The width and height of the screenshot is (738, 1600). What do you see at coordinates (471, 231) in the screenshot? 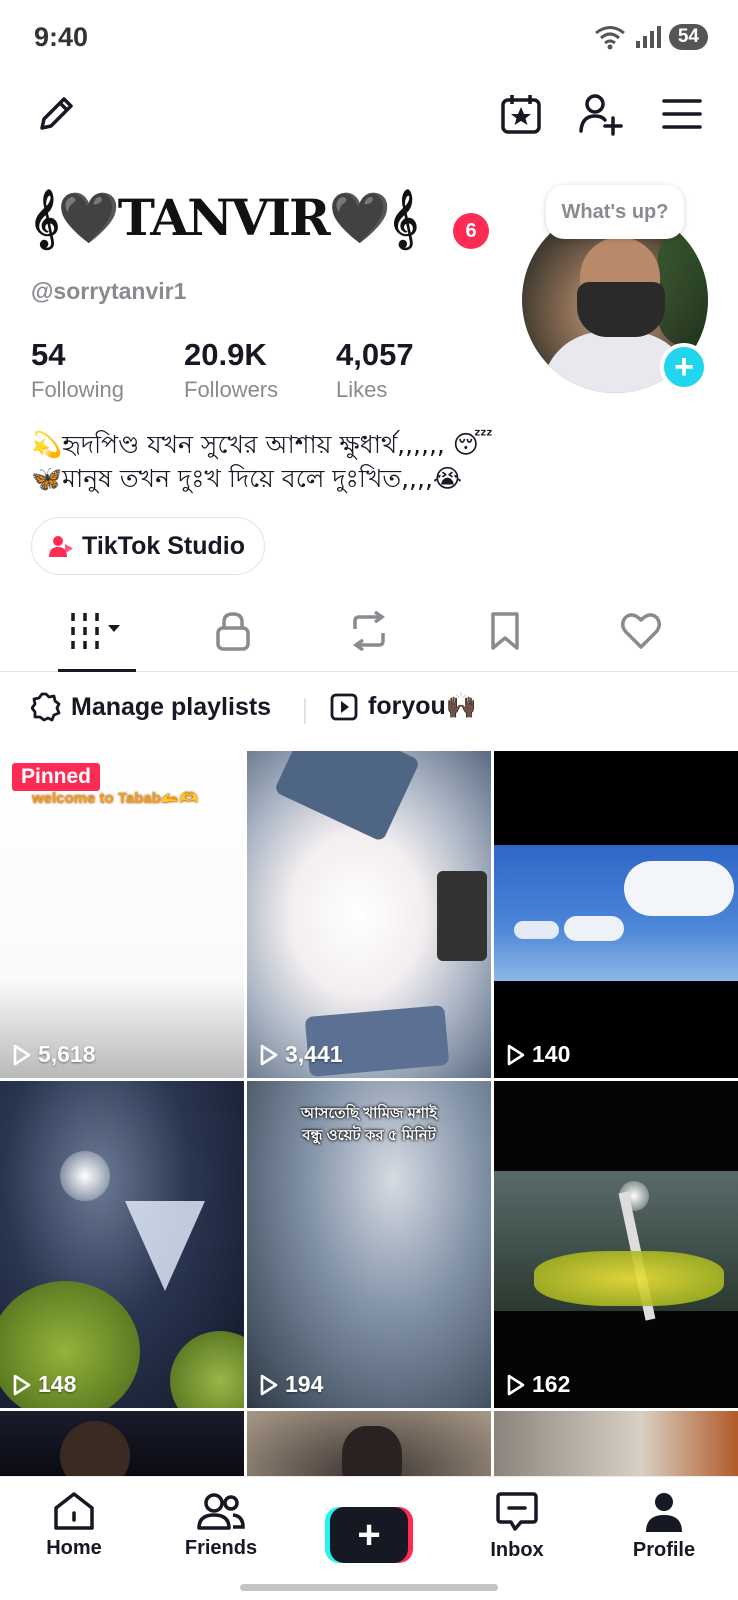
I see `notification-badge: 6` at bounding box center [471, 231].